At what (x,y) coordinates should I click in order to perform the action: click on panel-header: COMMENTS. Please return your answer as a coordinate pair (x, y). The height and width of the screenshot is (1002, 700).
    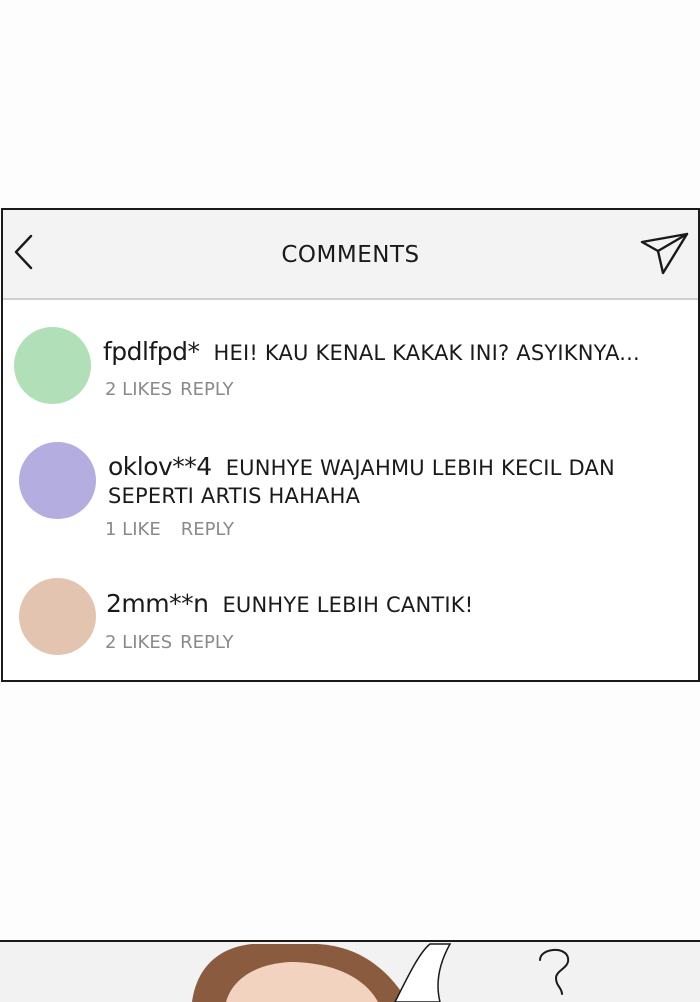
    Looking at the image, I should click on (350, 255).